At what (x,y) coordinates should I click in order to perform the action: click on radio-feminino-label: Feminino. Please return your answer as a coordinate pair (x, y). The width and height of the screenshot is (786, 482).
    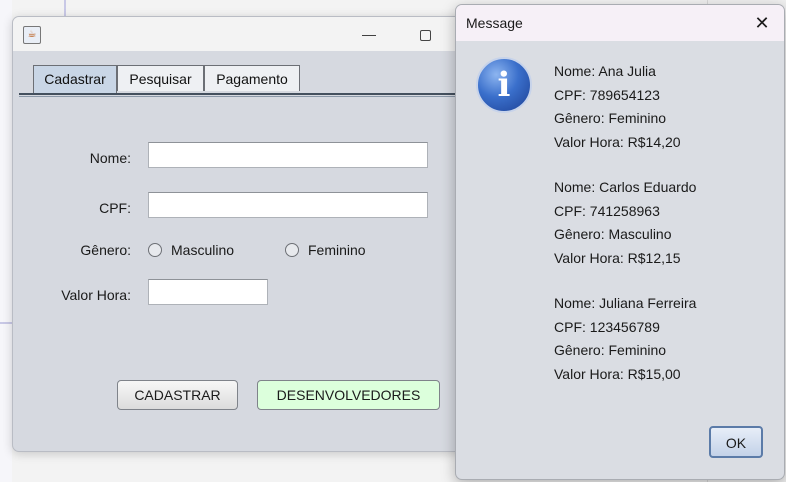
    Looking at the image, I should click on (337, 250).